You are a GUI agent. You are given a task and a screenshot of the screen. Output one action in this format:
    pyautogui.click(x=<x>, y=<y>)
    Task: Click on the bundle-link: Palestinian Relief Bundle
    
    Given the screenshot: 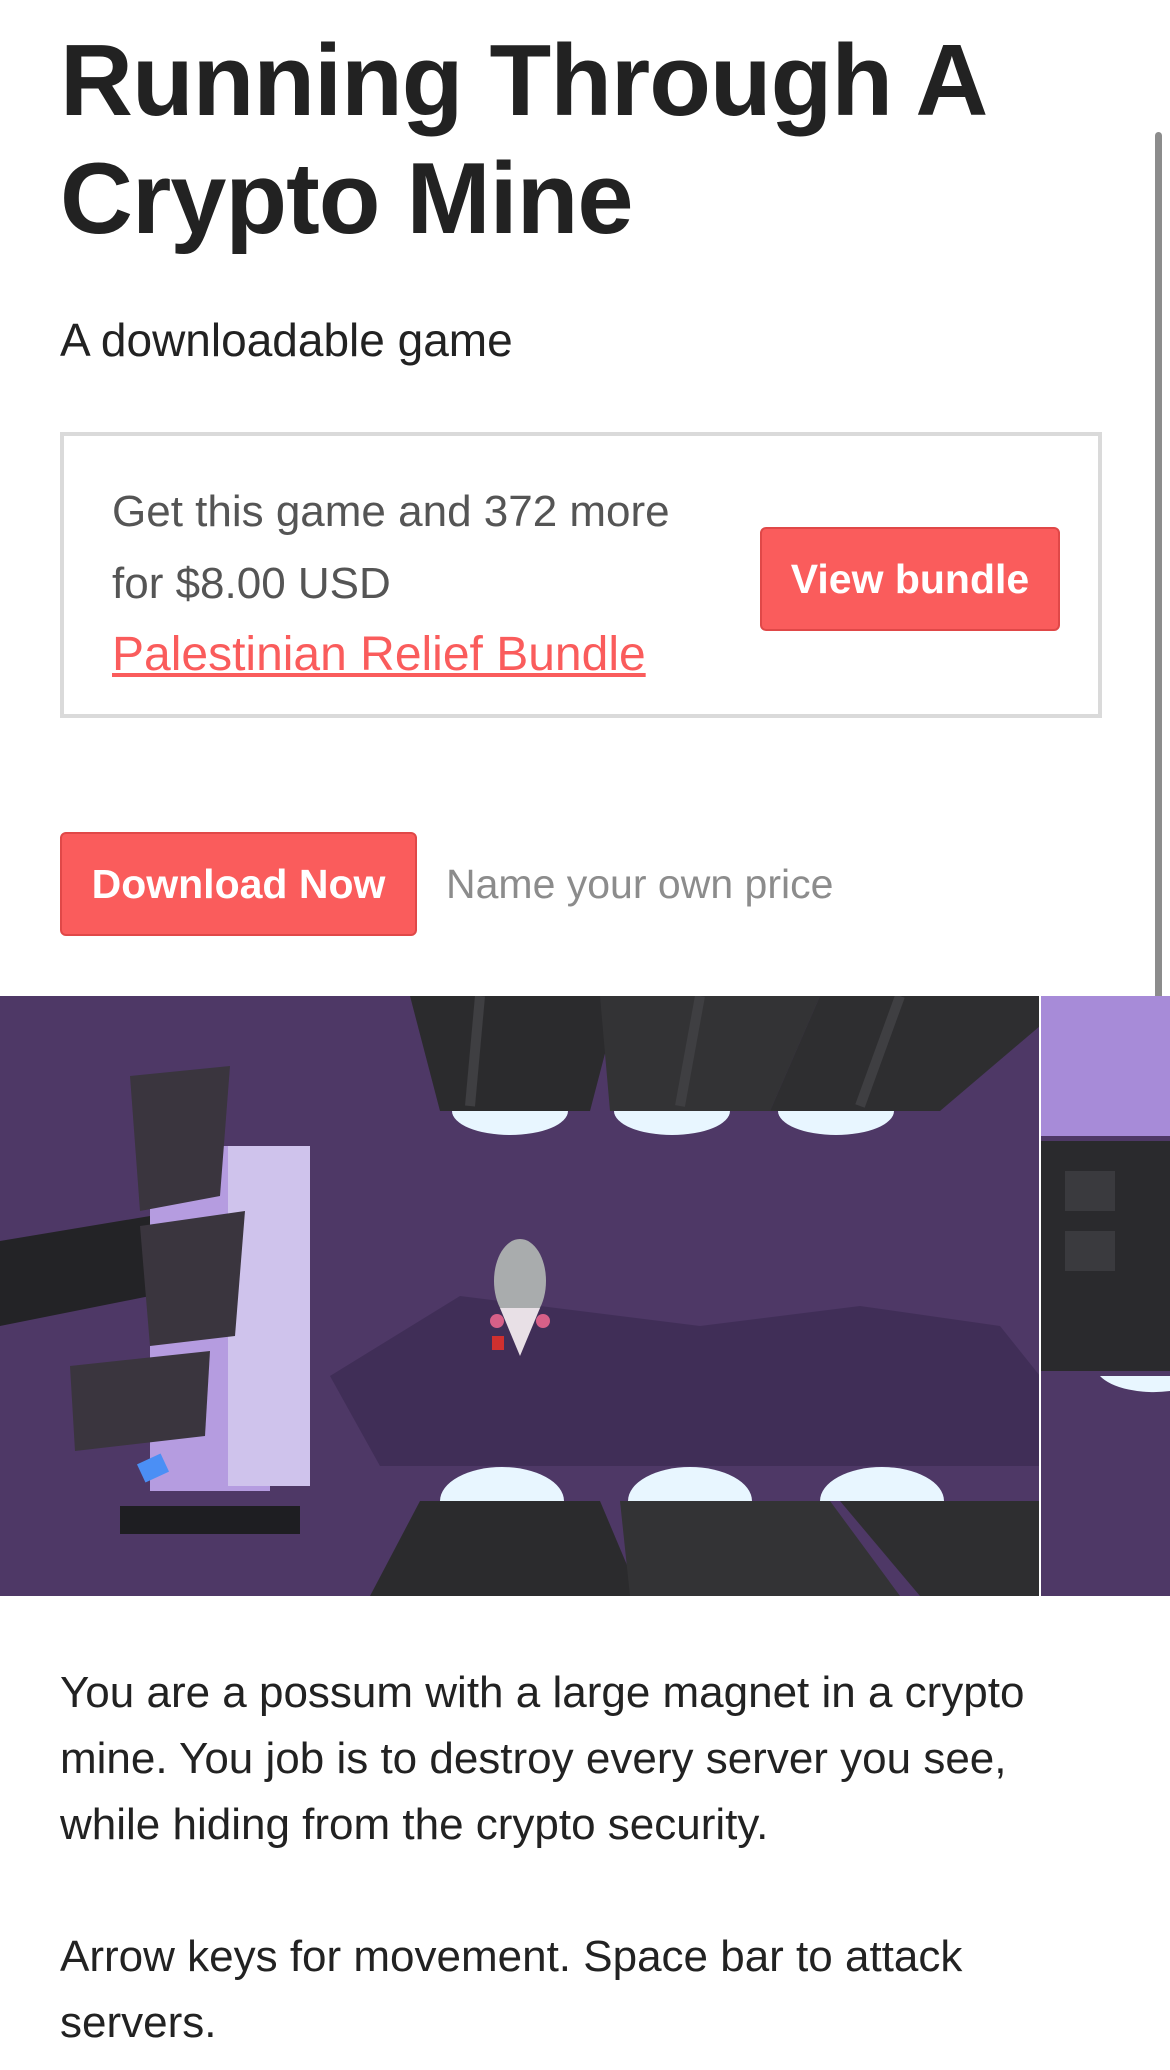 What is the action you would take?
    pyautogui.click(x=412, y=655)
    